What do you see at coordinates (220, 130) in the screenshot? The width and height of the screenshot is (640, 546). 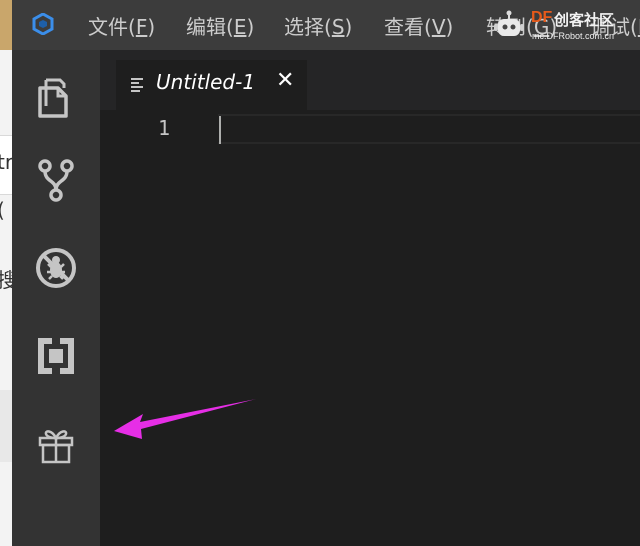 I see `text-cursor` at bounding box center [220, 130].